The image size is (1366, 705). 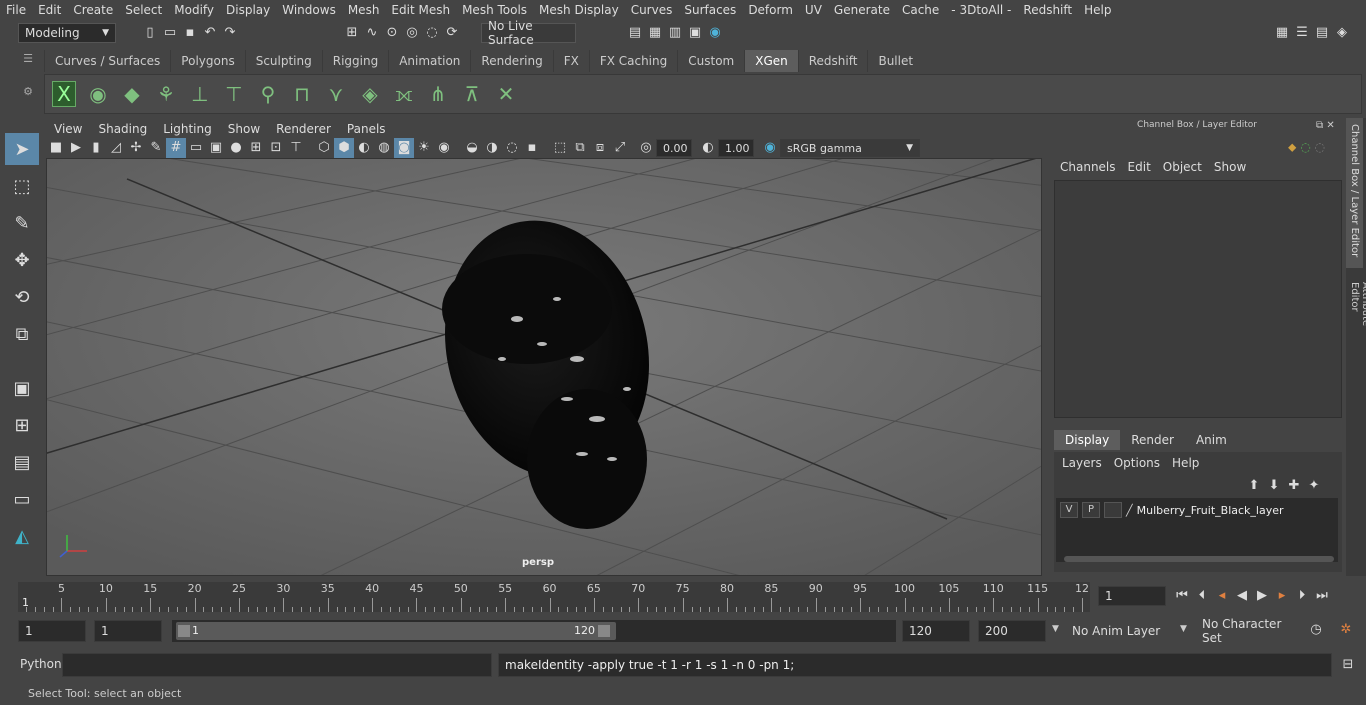 What do you see at coordinates (1262, 596) in the screenshot?
I see `play-forward-icon: ▶` at bounding box center [1262, 596].